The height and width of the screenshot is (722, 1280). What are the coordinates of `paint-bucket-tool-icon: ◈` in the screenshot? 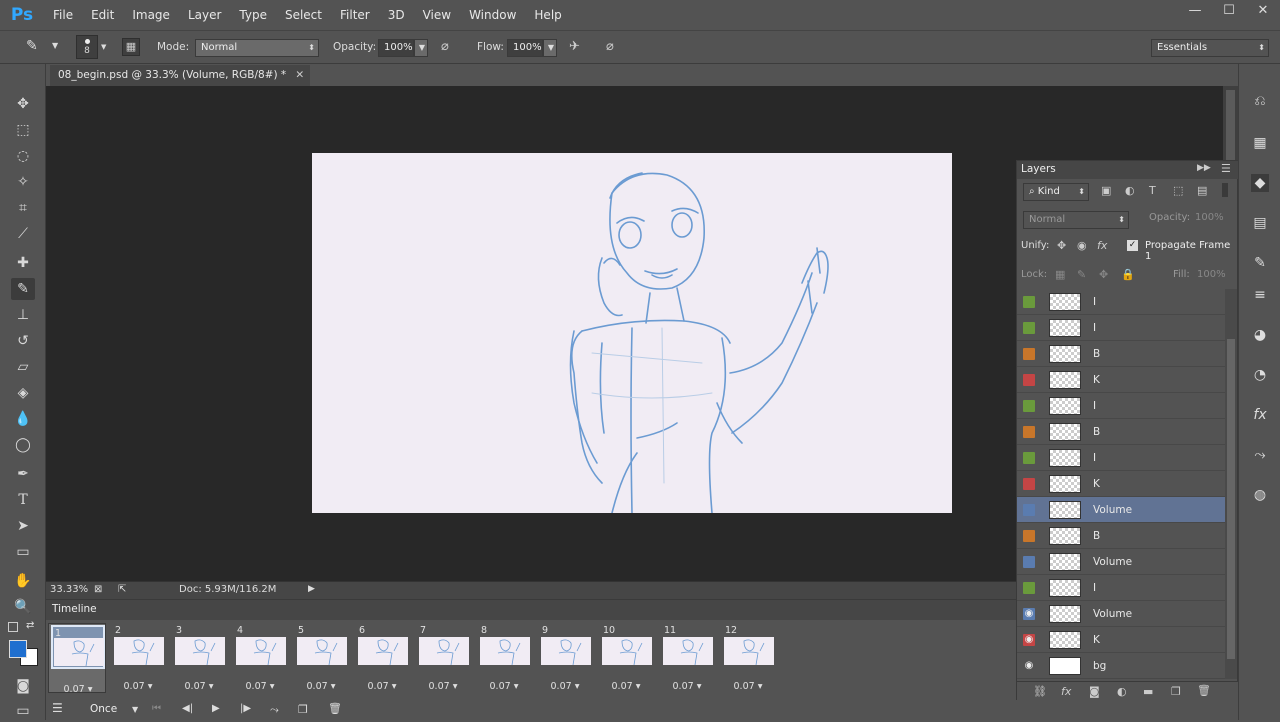 It's located at (23, 393).